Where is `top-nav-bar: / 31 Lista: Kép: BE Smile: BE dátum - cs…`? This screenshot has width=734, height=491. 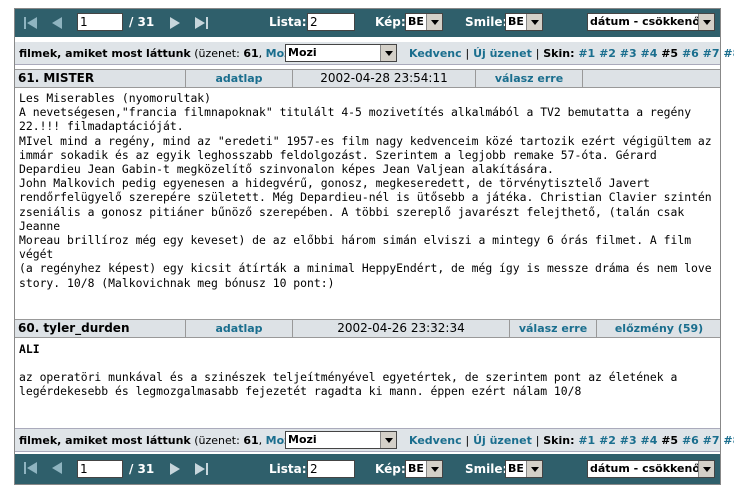 top-nav-bar: / 31 Lista: Kép: BE Smile: BE dátum - cs… is located at coordinates (367, 23).